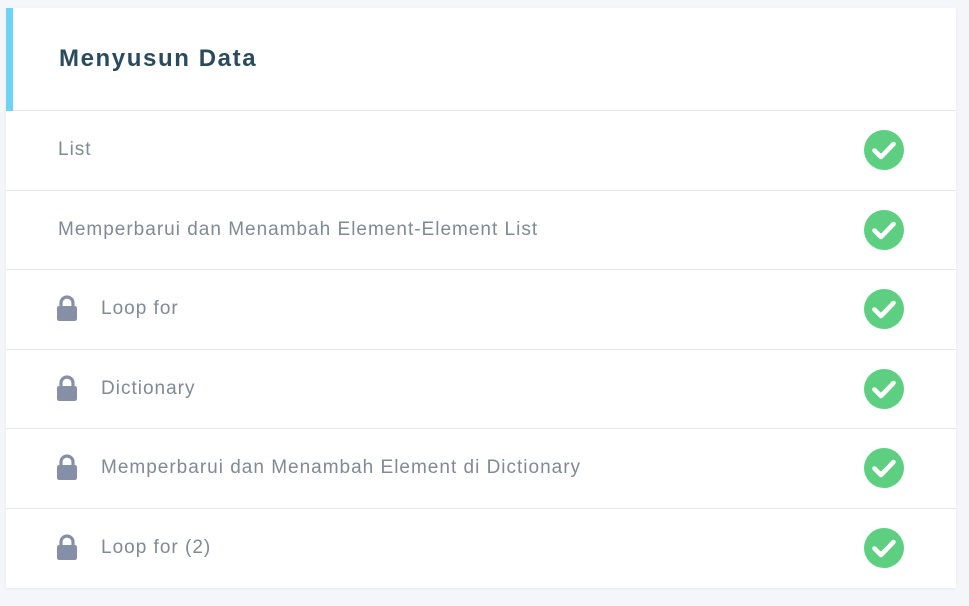 The image size is (969, 606). What do you see at coordinates (156, 548) in the screenshot?
I see `lesson-label: Loop for (2)` at bounding box center [156, 548].